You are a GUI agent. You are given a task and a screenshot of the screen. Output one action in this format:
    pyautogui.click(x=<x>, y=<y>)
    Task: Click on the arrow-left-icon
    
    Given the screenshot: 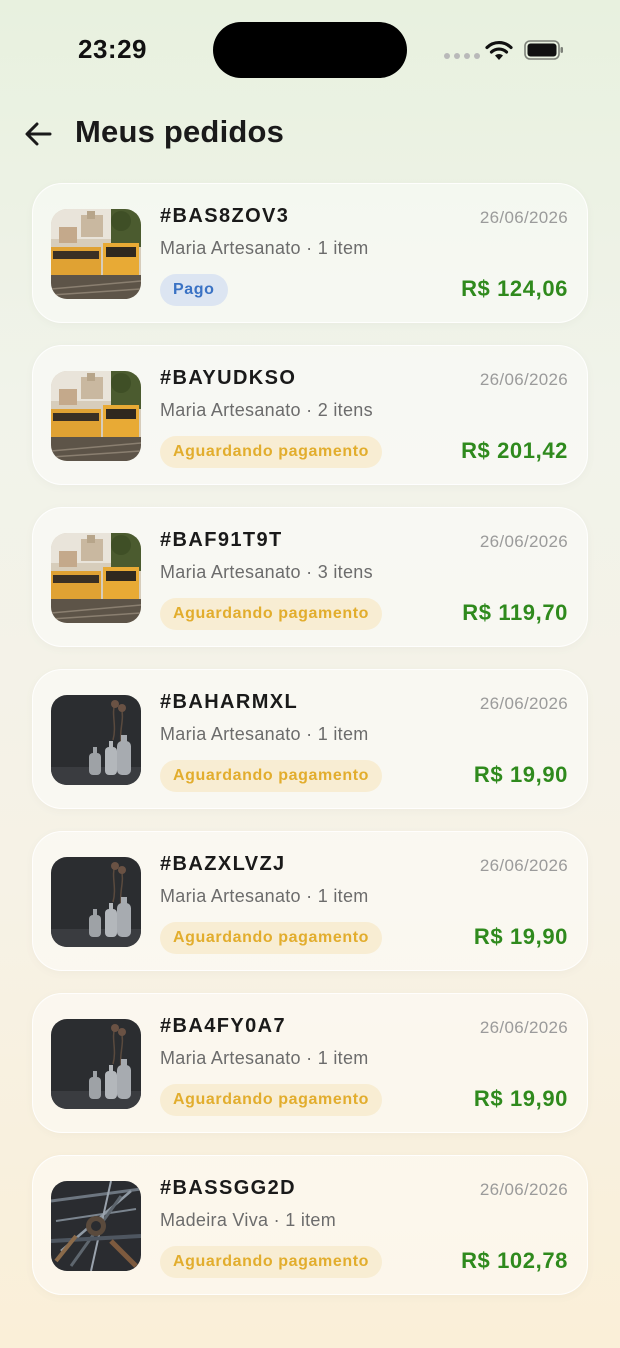 What is the action you would take?
    pyautogui.click(x=38, y=134)
    